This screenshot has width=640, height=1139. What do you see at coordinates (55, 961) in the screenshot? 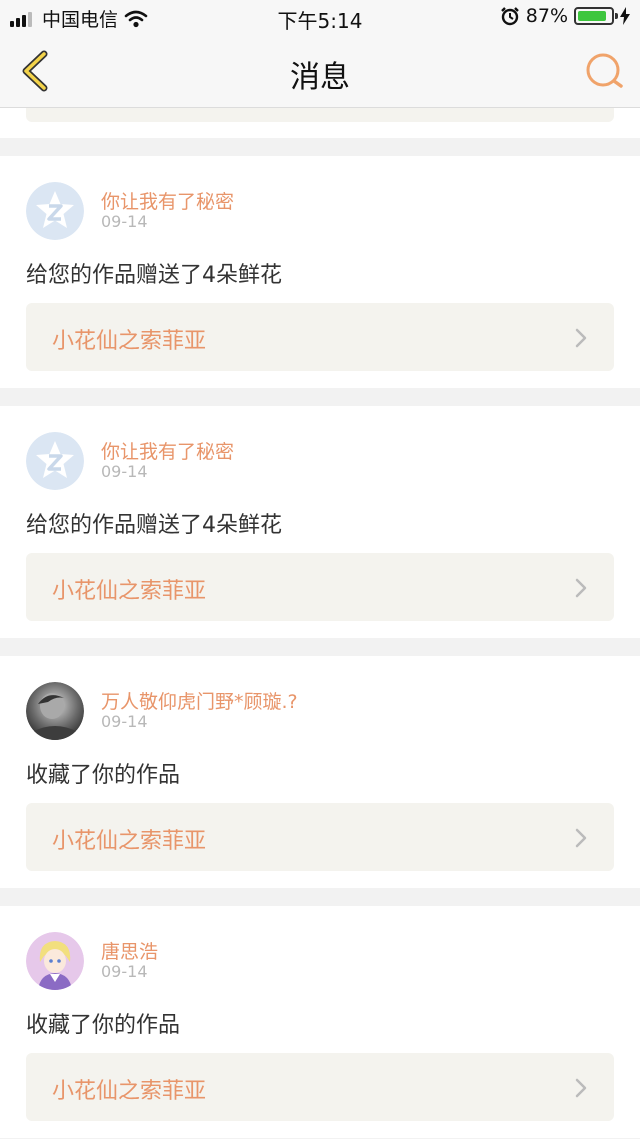
I see `anime-avatar` at bounding box center [55, 961].